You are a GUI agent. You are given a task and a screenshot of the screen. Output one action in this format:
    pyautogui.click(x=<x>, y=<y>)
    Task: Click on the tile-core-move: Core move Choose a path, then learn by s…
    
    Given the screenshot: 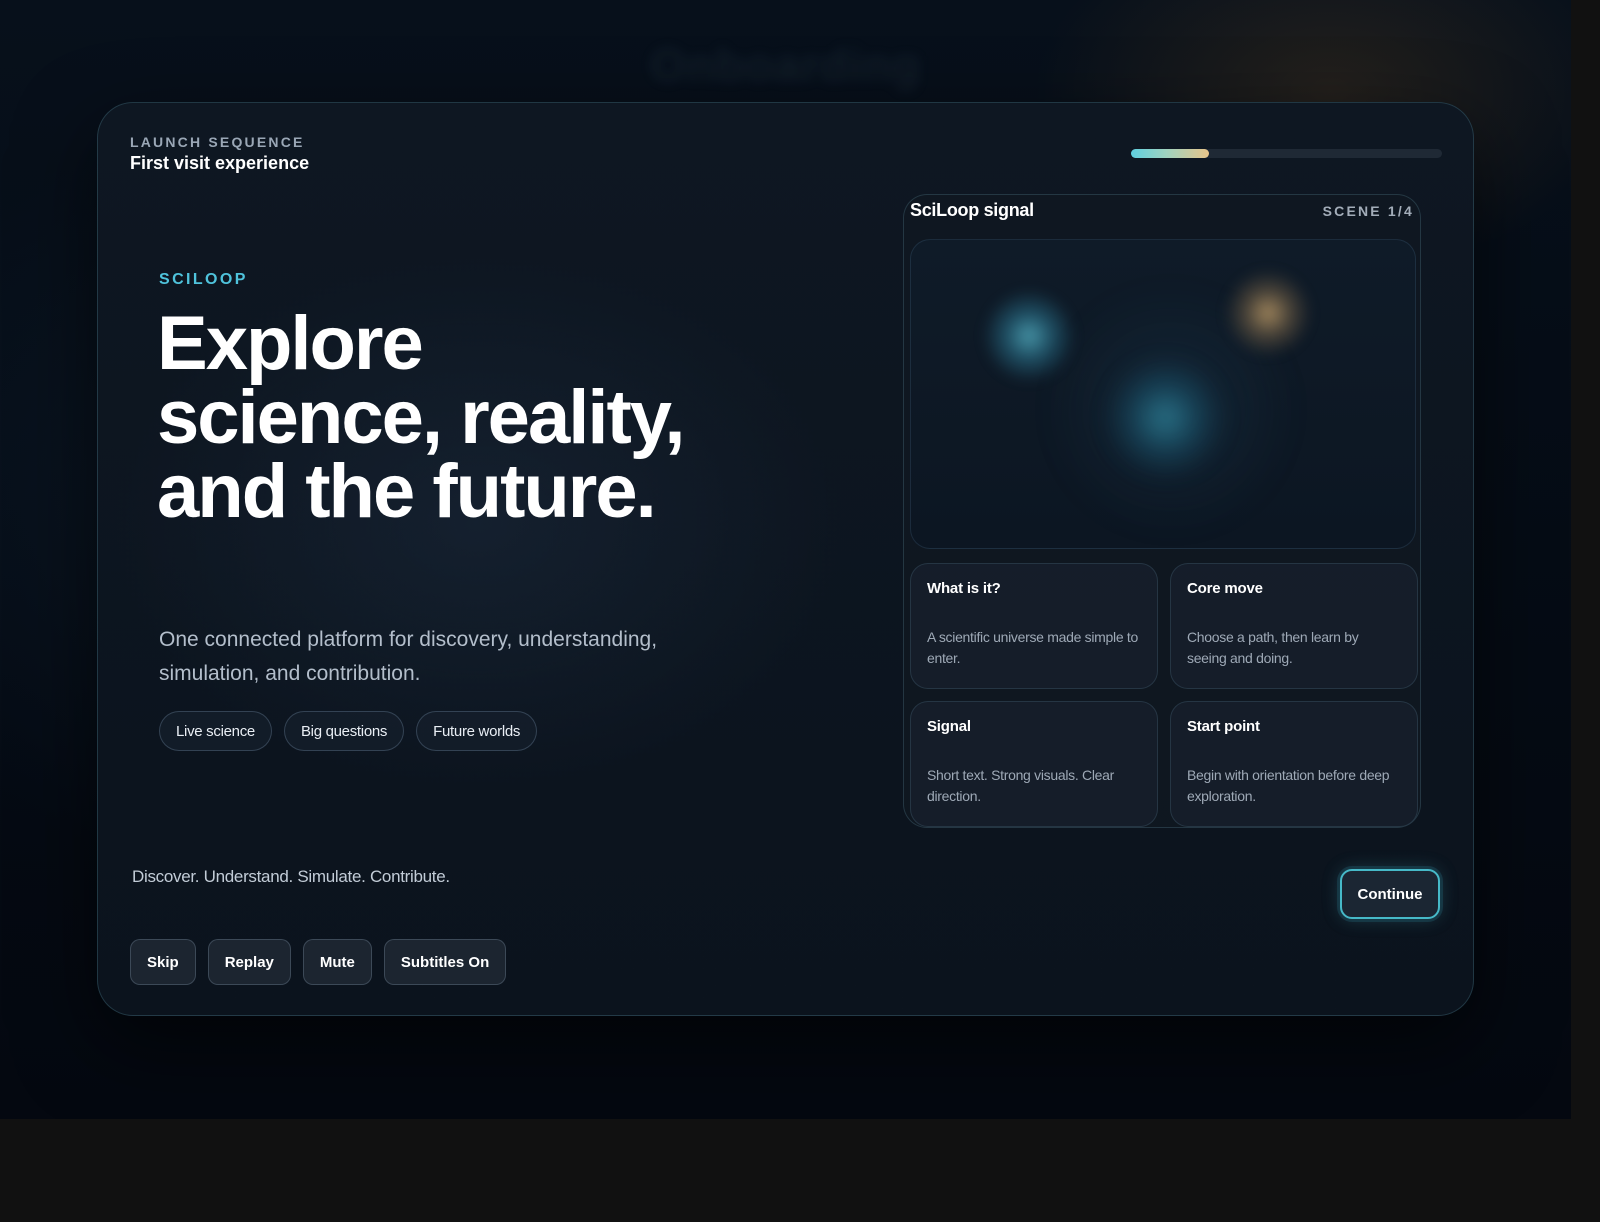 What is the action you would take?
    pyautogui.click(x=1294, y=626)
    